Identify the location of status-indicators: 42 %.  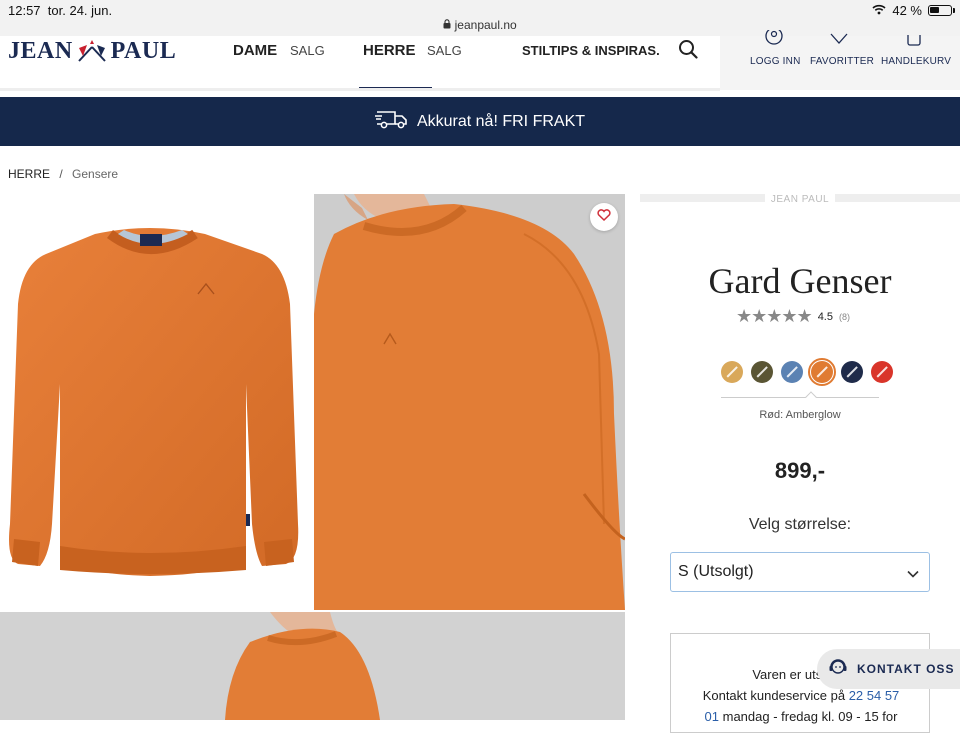
(913, 10).